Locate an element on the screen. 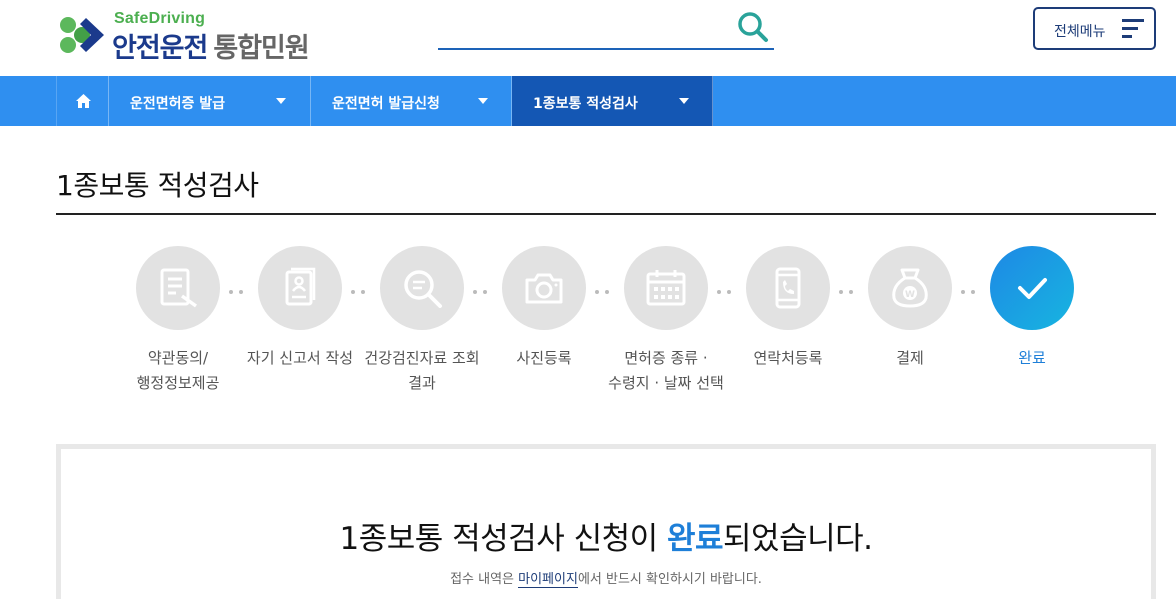 This screenshot has width=1176, height=599. all-menu-label: 전체메뉴 is located at coordinates (1080, 32).